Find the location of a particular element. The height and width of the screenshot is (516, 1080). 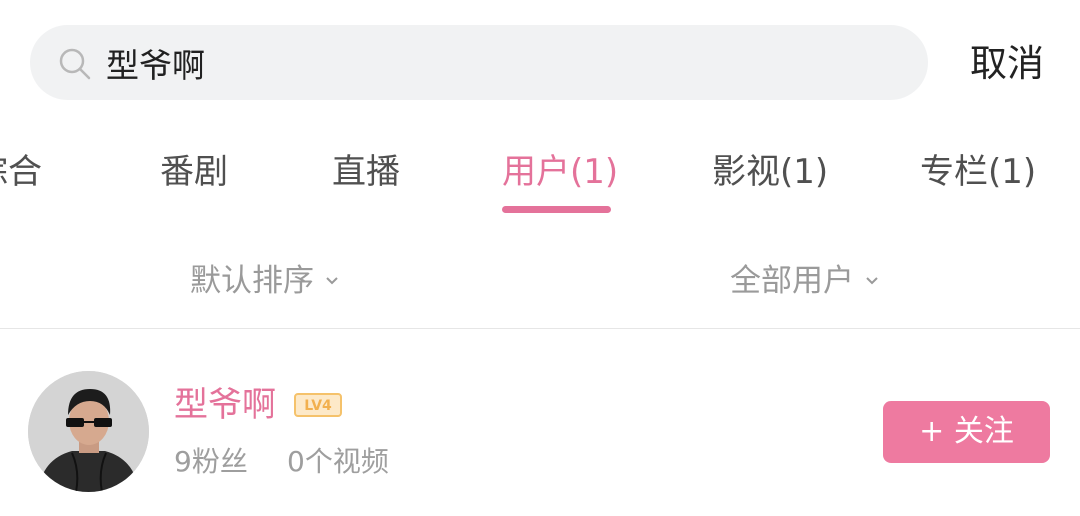

tab-film-tv: 影视(1) is located at coordinates (770, 172).